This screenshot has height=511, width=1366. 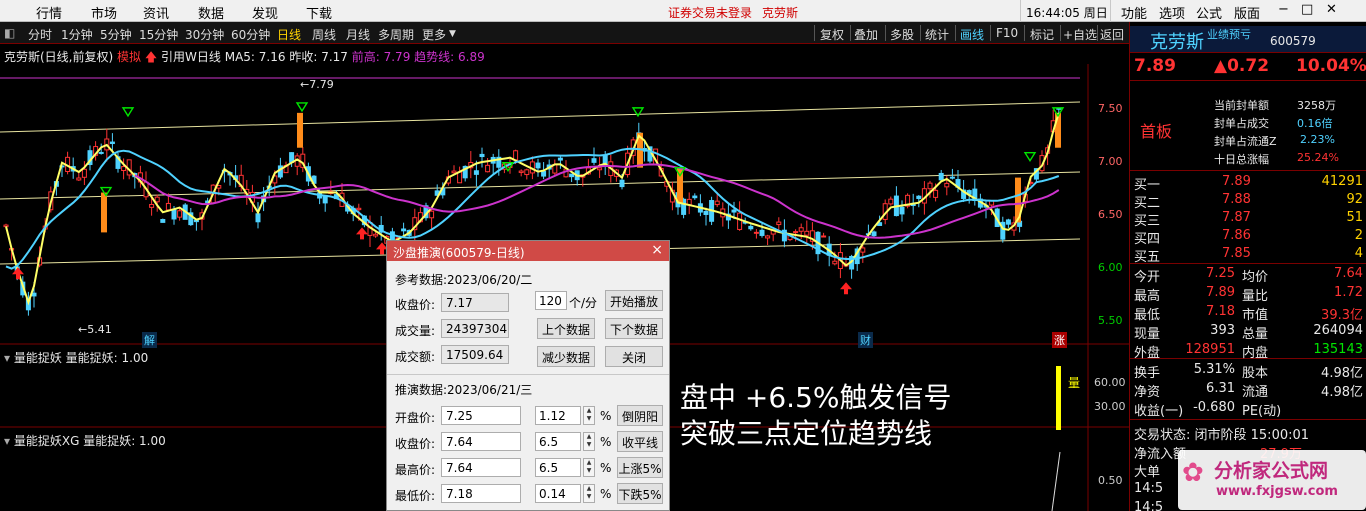 I want to click on stat-value: -0.680, so click(x=1214, y=407).